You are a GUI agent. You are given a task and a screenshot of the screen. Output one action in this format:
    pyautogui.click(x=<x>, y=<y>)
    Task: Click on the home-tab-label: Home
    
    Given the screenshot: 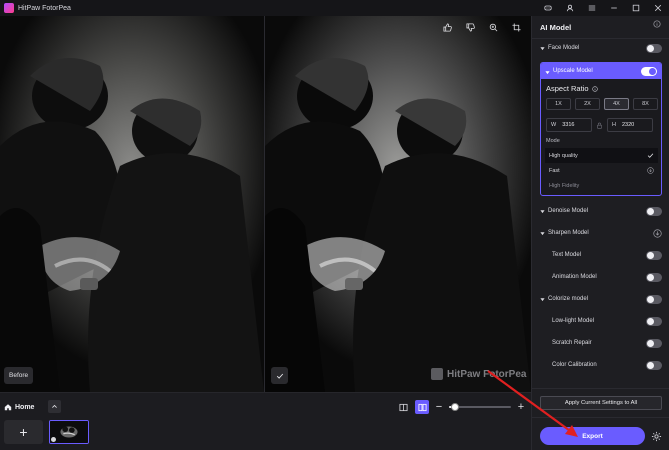 What is the action you would take?
    pyautogui.click(x=25, y=407)
    